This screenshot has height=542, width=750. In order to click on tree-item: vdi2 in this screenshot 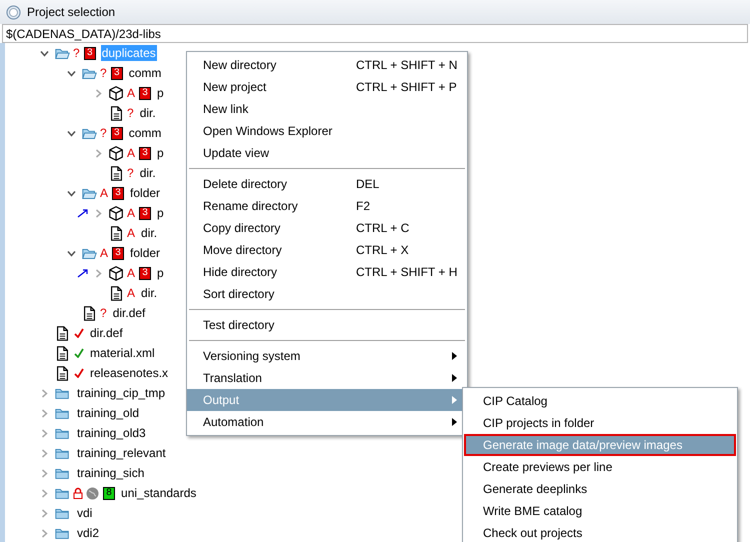, I will do `click(88, 533)`.